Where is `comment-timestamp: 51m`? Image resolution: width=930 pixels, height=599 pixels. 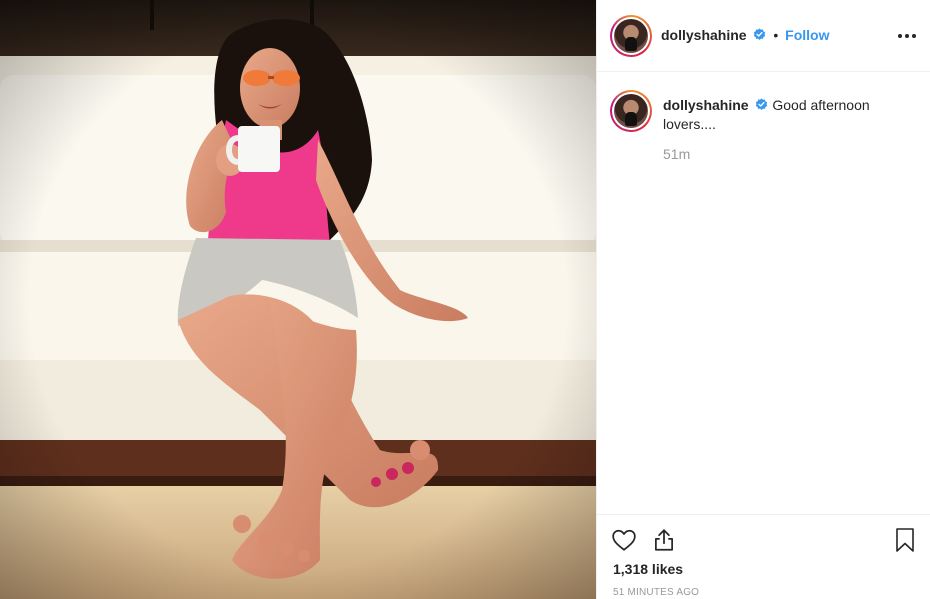 comment-timestamp: 51m is located at coordinates (676, 154).